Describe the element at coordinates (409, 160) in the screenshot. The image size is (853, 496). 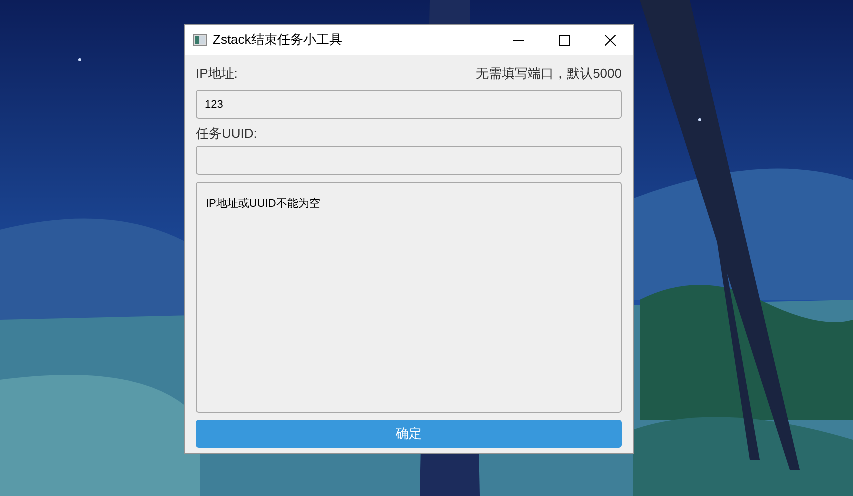
I see `uuid-field` at that location.